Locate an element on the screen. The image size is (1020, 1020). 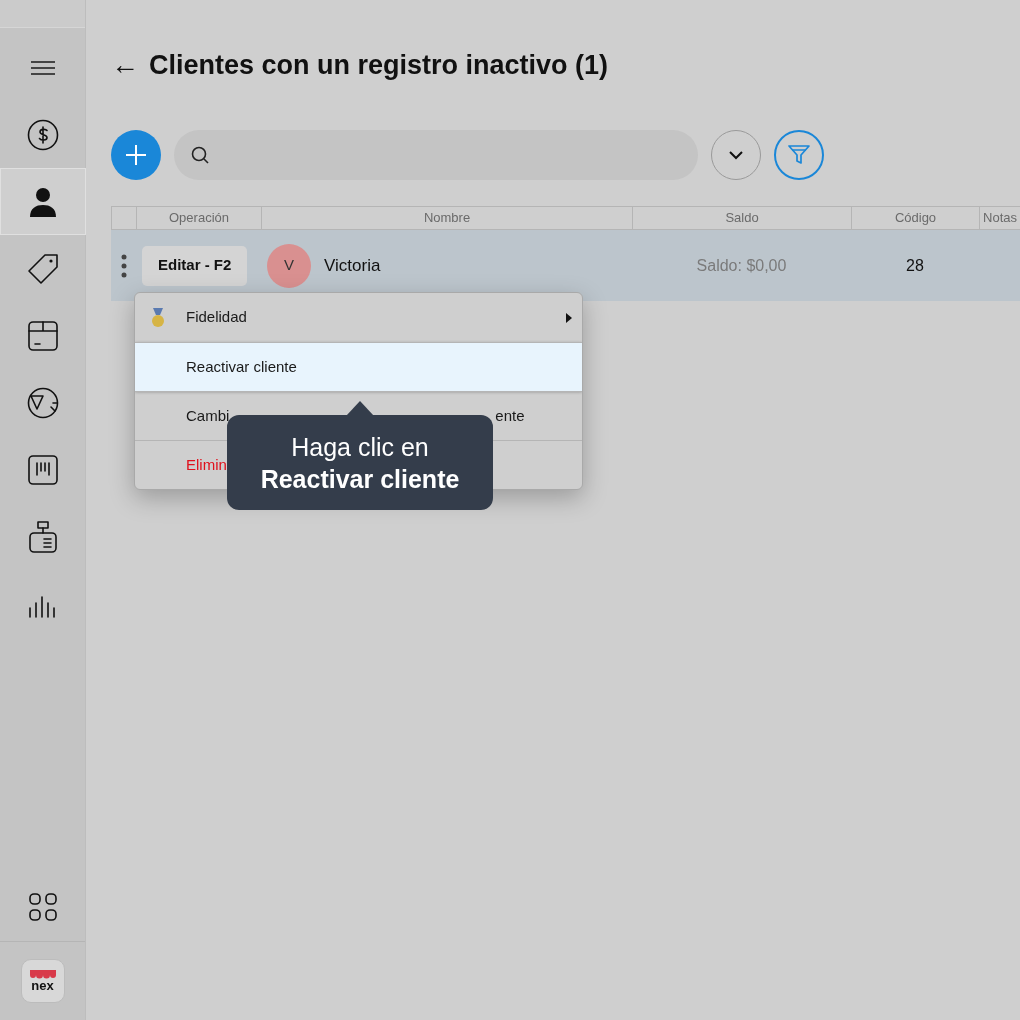
column-header: Operación is located at coordinates (199, 218).